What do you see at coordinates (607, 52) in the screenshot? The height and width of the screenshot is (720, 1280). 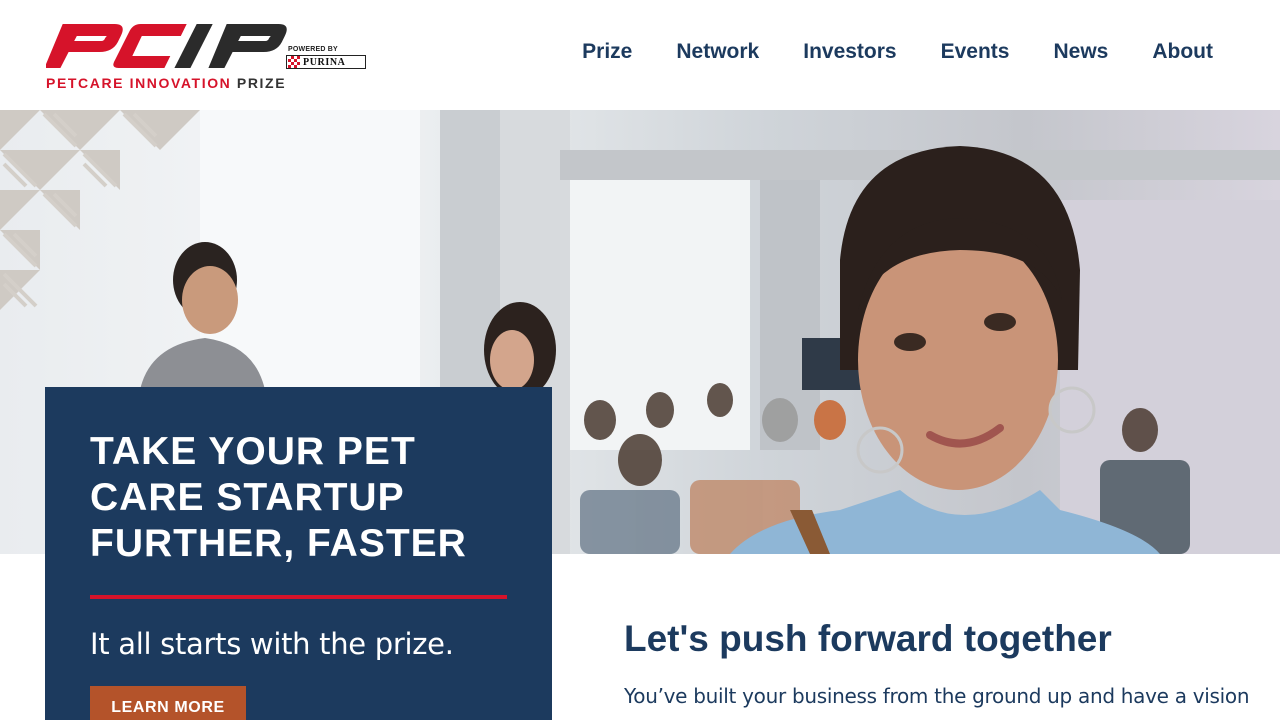 I see `nav-item-prize: Prize` at bounding box center [607, 52].